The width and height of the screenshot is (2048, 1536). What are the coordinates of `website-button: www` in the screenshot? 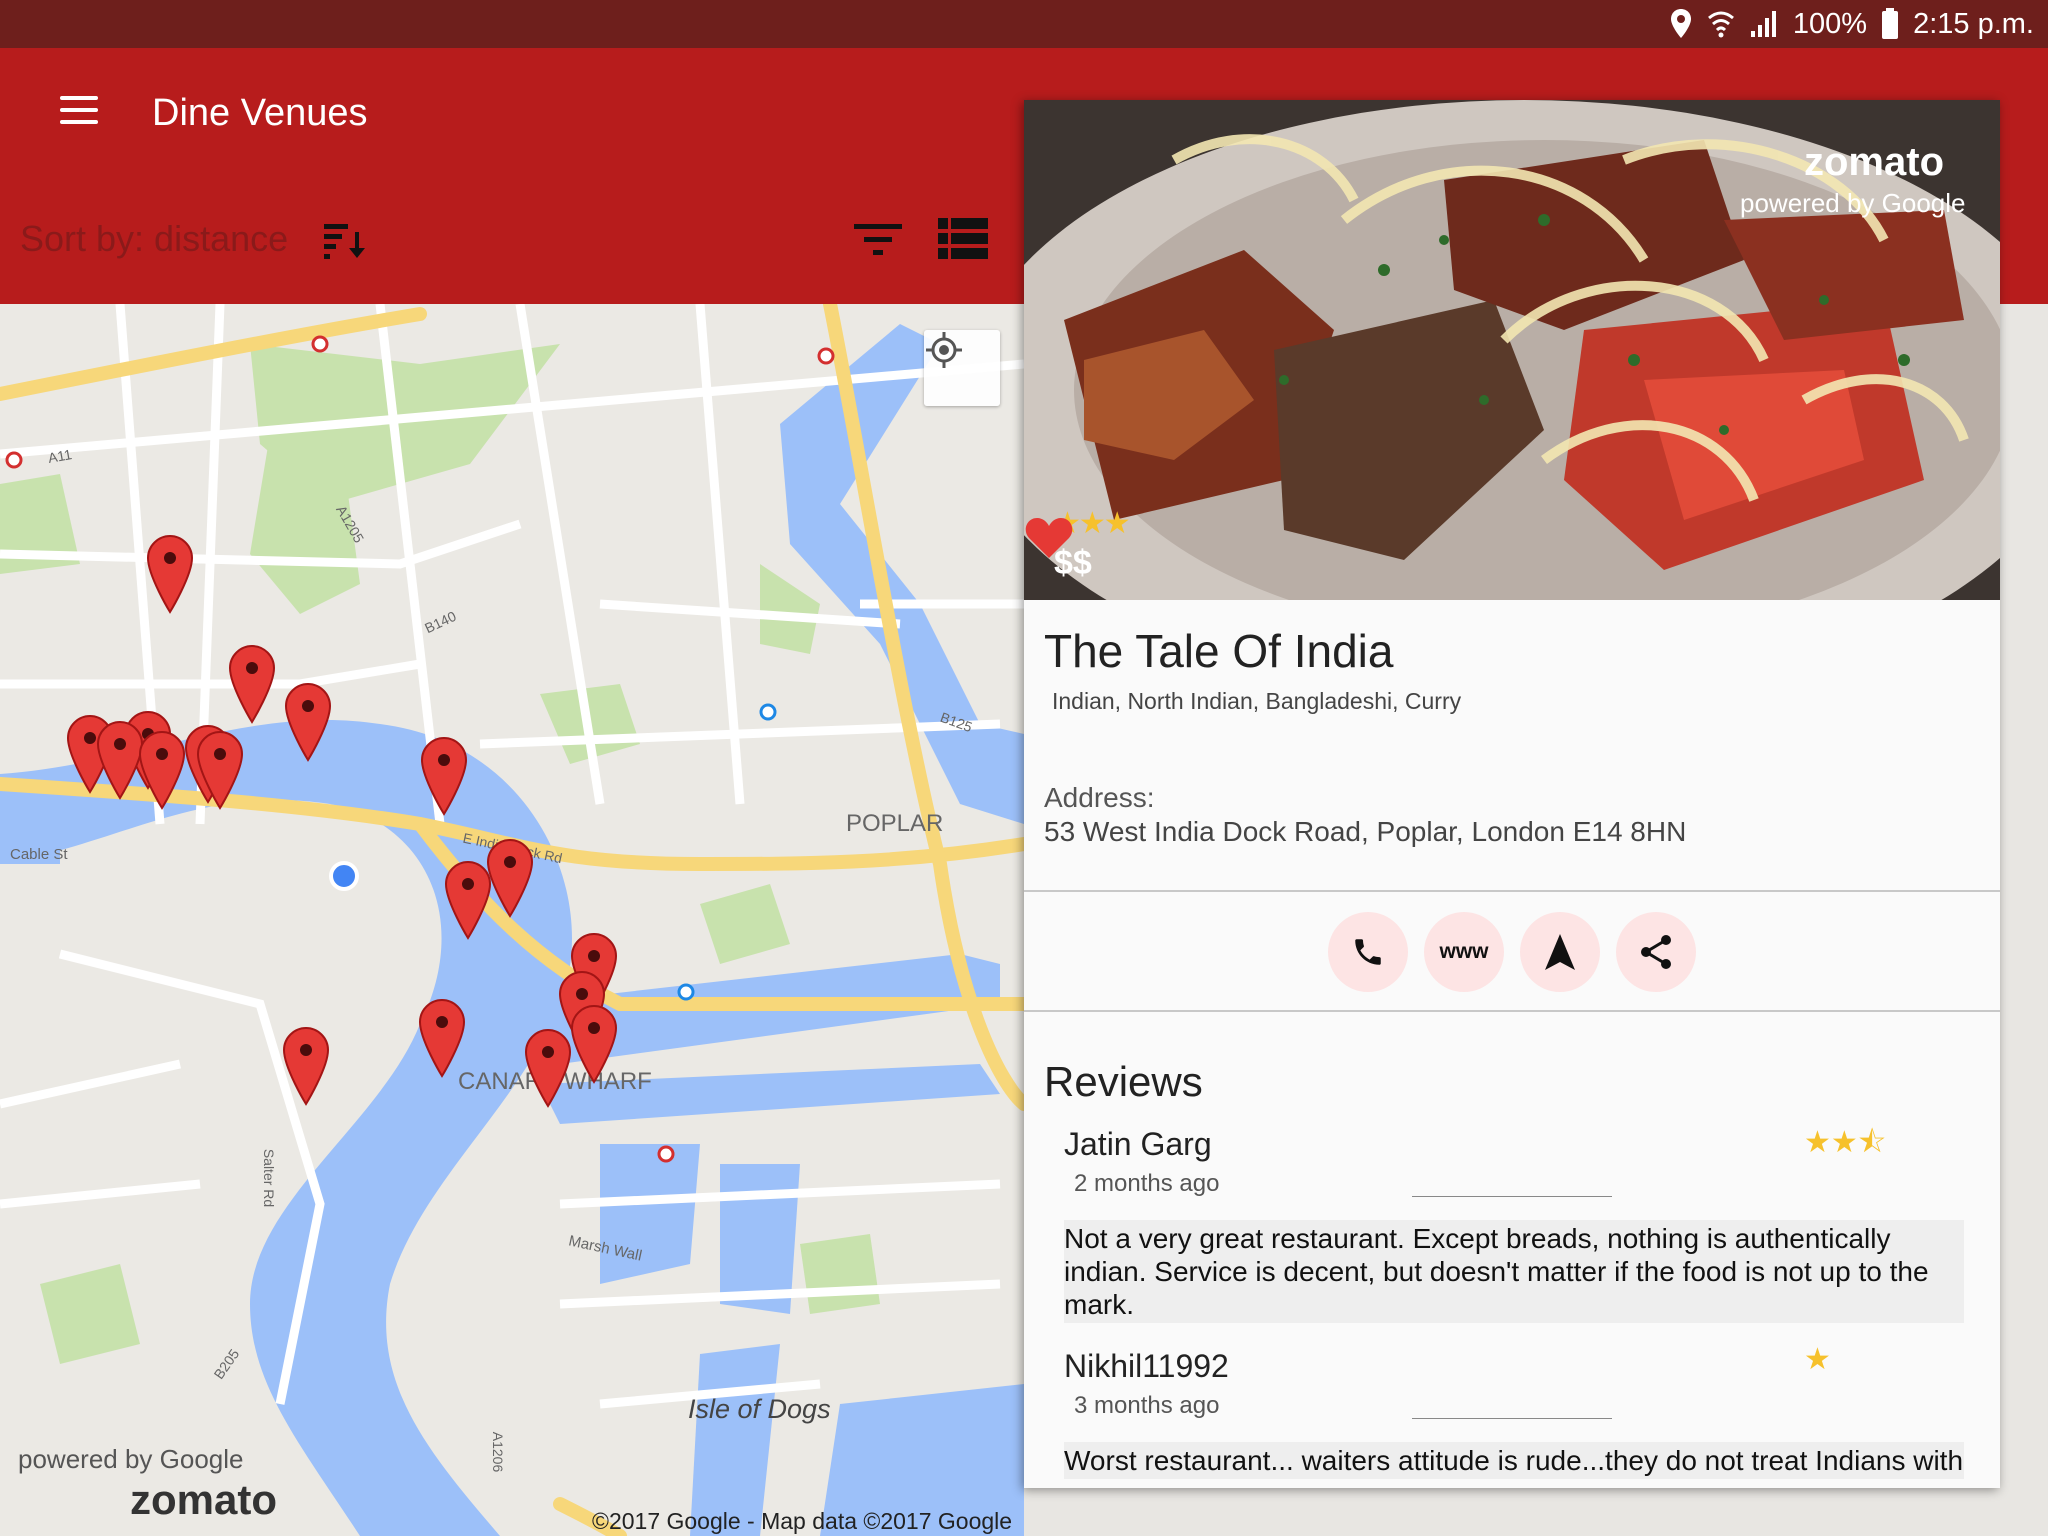 It's located at (1464, 952).